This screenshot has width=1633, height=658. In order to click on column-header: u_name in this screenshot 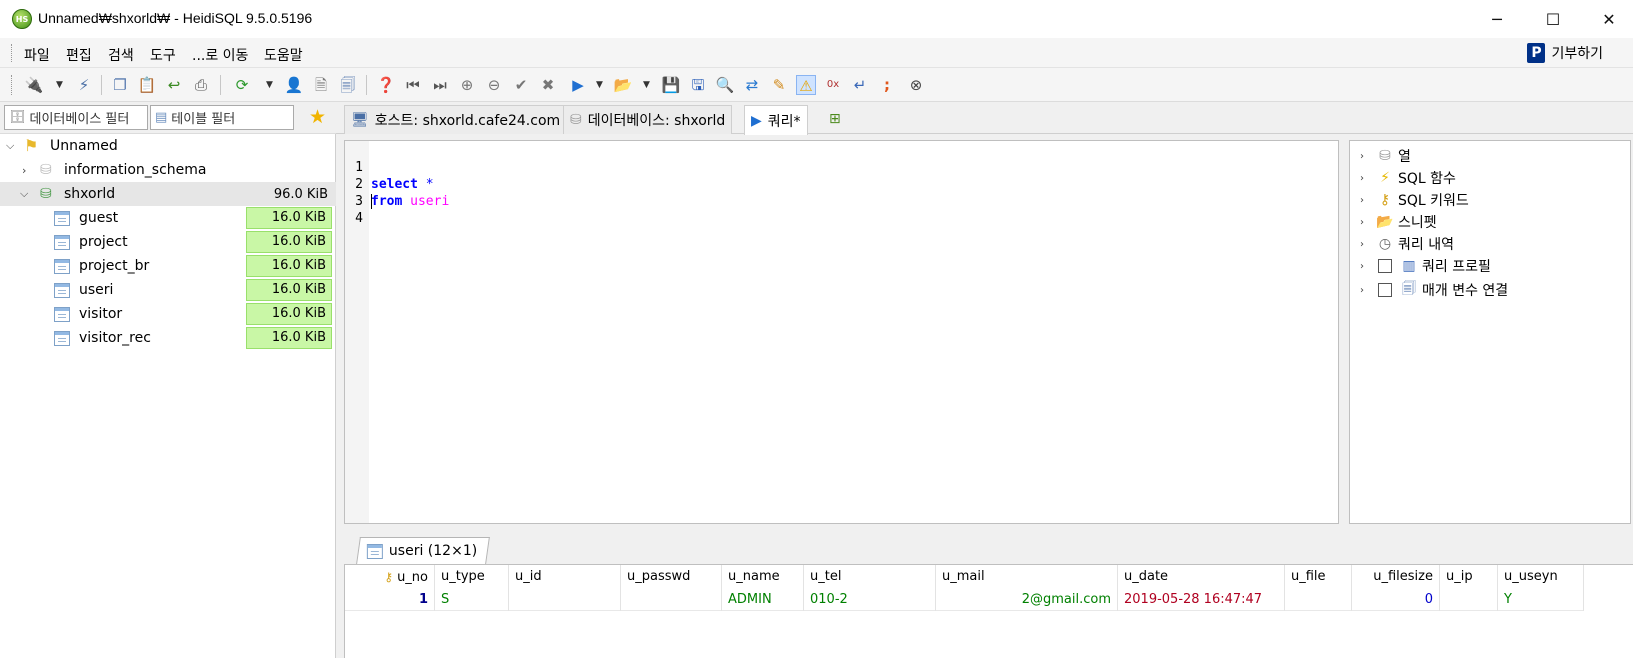, I will do `click(763, 577)`.